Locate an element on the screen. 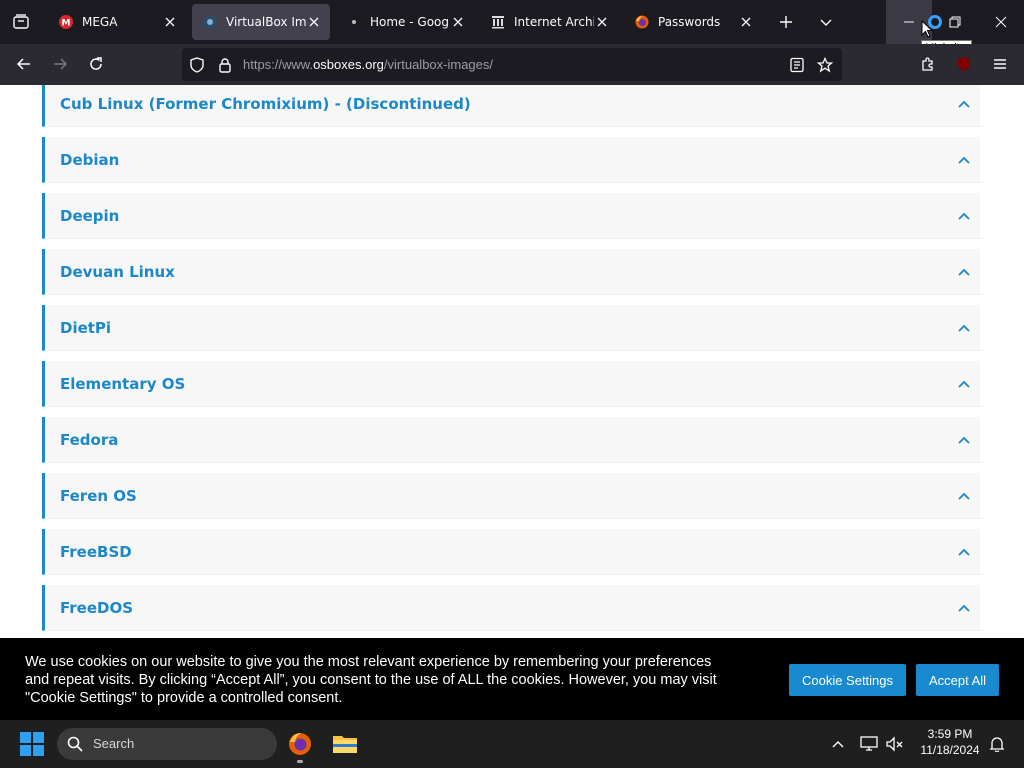 This screenshot has width=1024, height=768. windows-logo-icon is located at coordinates (32, 744).